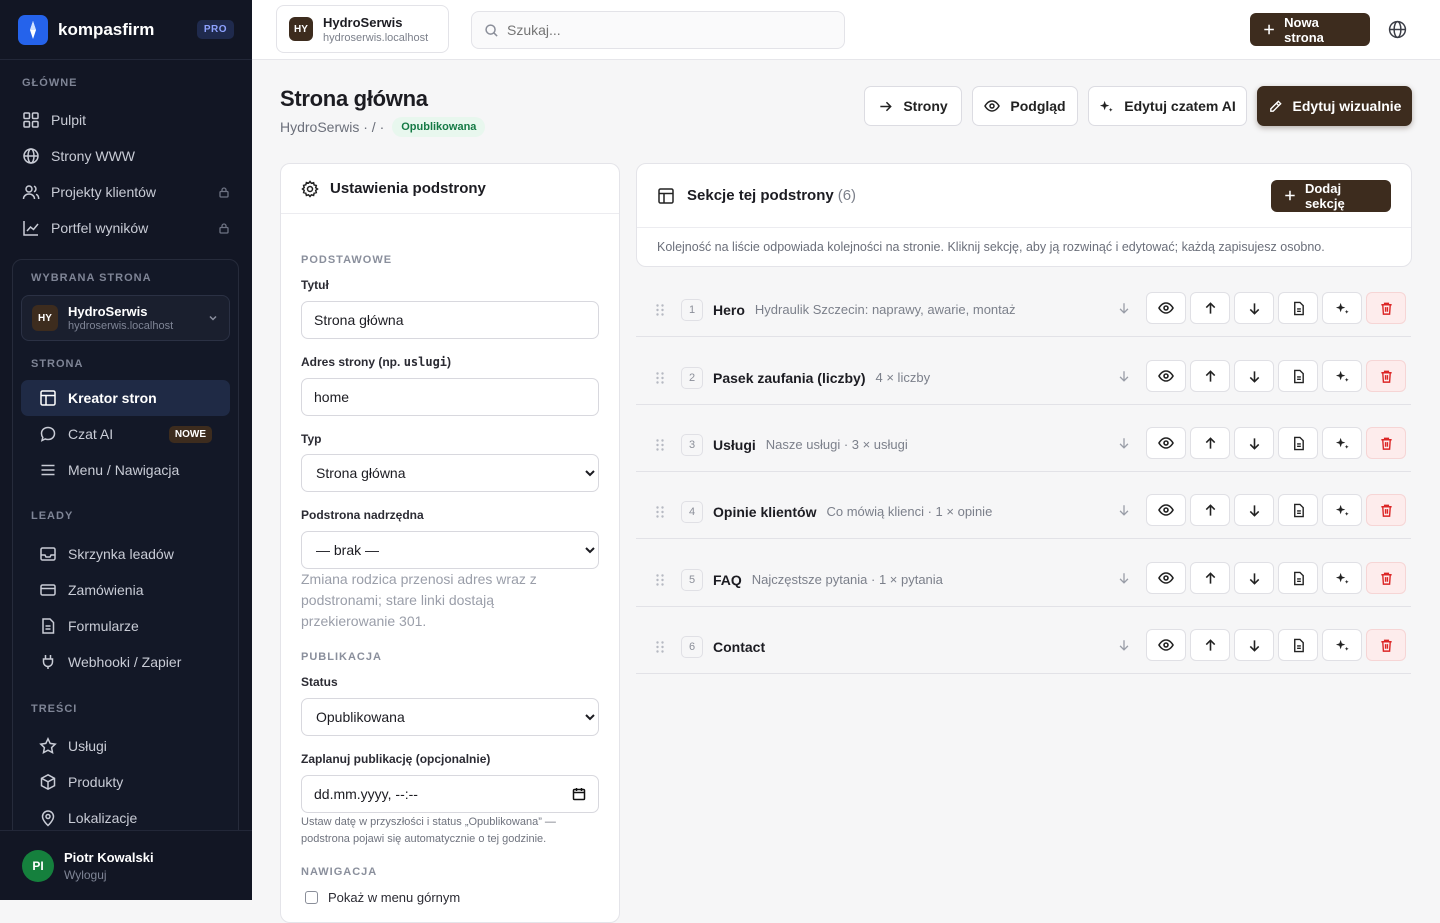 The height and width of the screenshot is (923, 1440). What do you see at coordinates (692, 511) in the screenshot?
I see `section-number: 4` at bounding box center [692, 511].